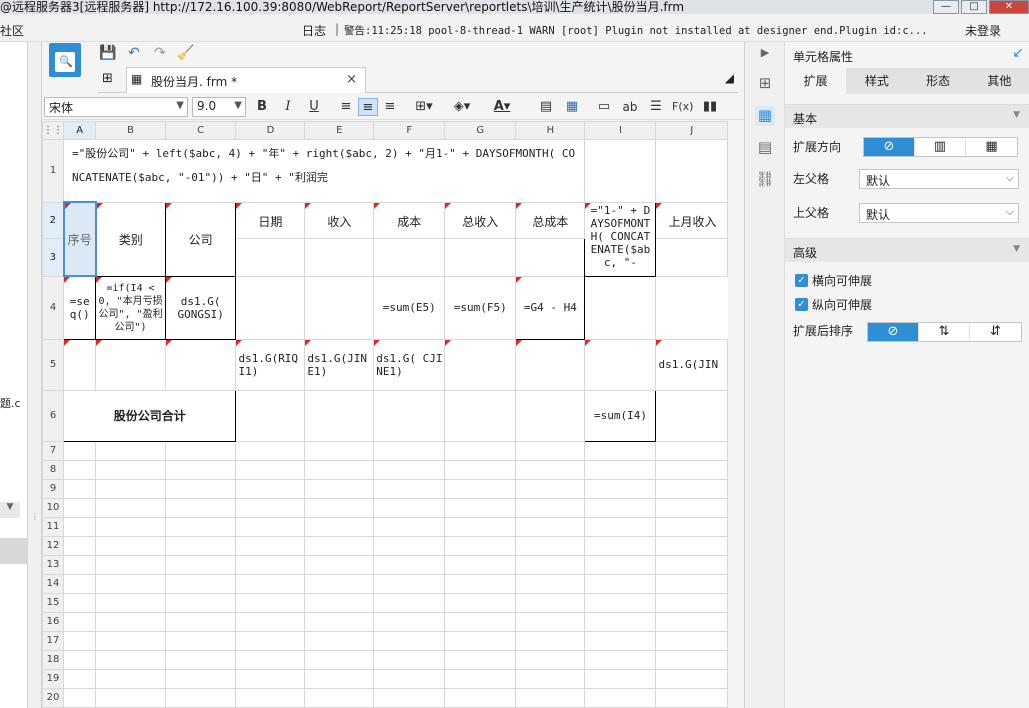 The image size is (1029, 708). I want to click on splitter-handle-icon: ⋮, so click(35, 516).